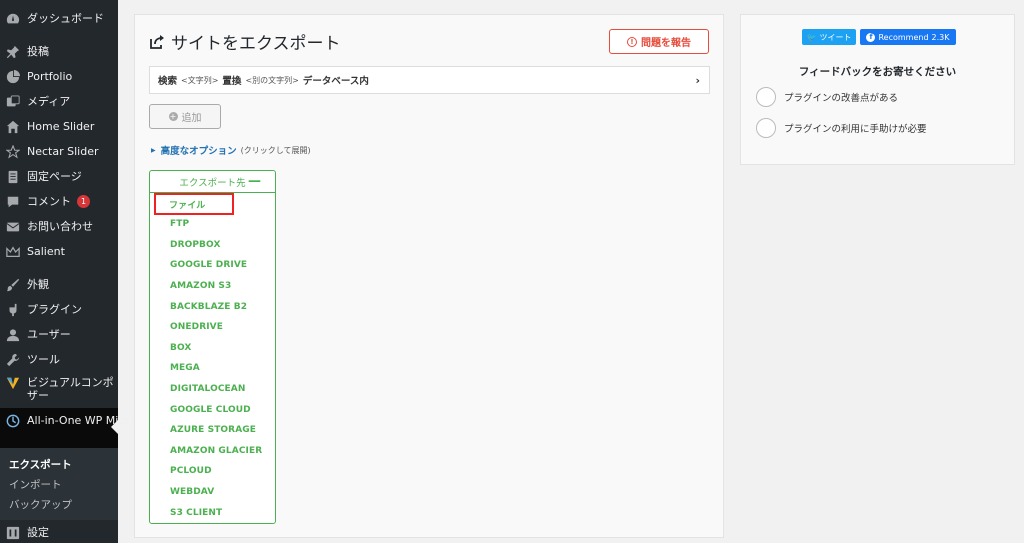  What do you see at coordinates (429, 80) in the screenshot?
I see `find-replace-row: 検索 <文字列> 置換 <別の文字列> データベース内 ›` at bounding box center [429, 80].